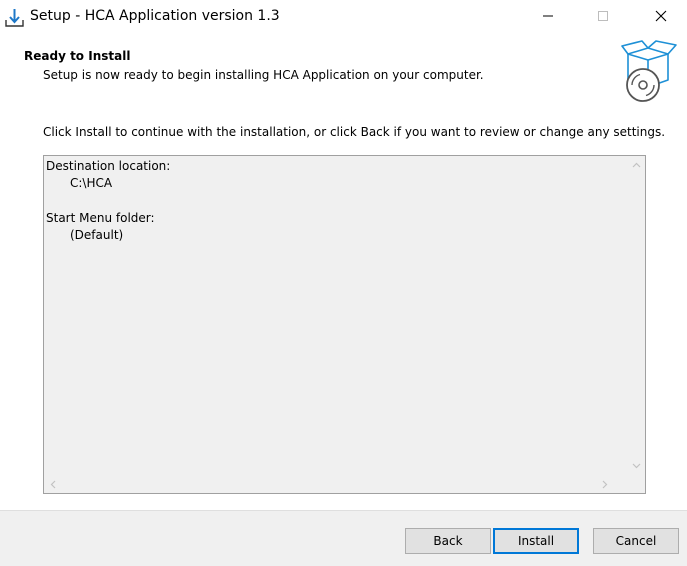  What do you see at coordinates (343, 538) in the screenshot?
I see `button-bar: Back Install Cancel` at bounding box center [343, 538].